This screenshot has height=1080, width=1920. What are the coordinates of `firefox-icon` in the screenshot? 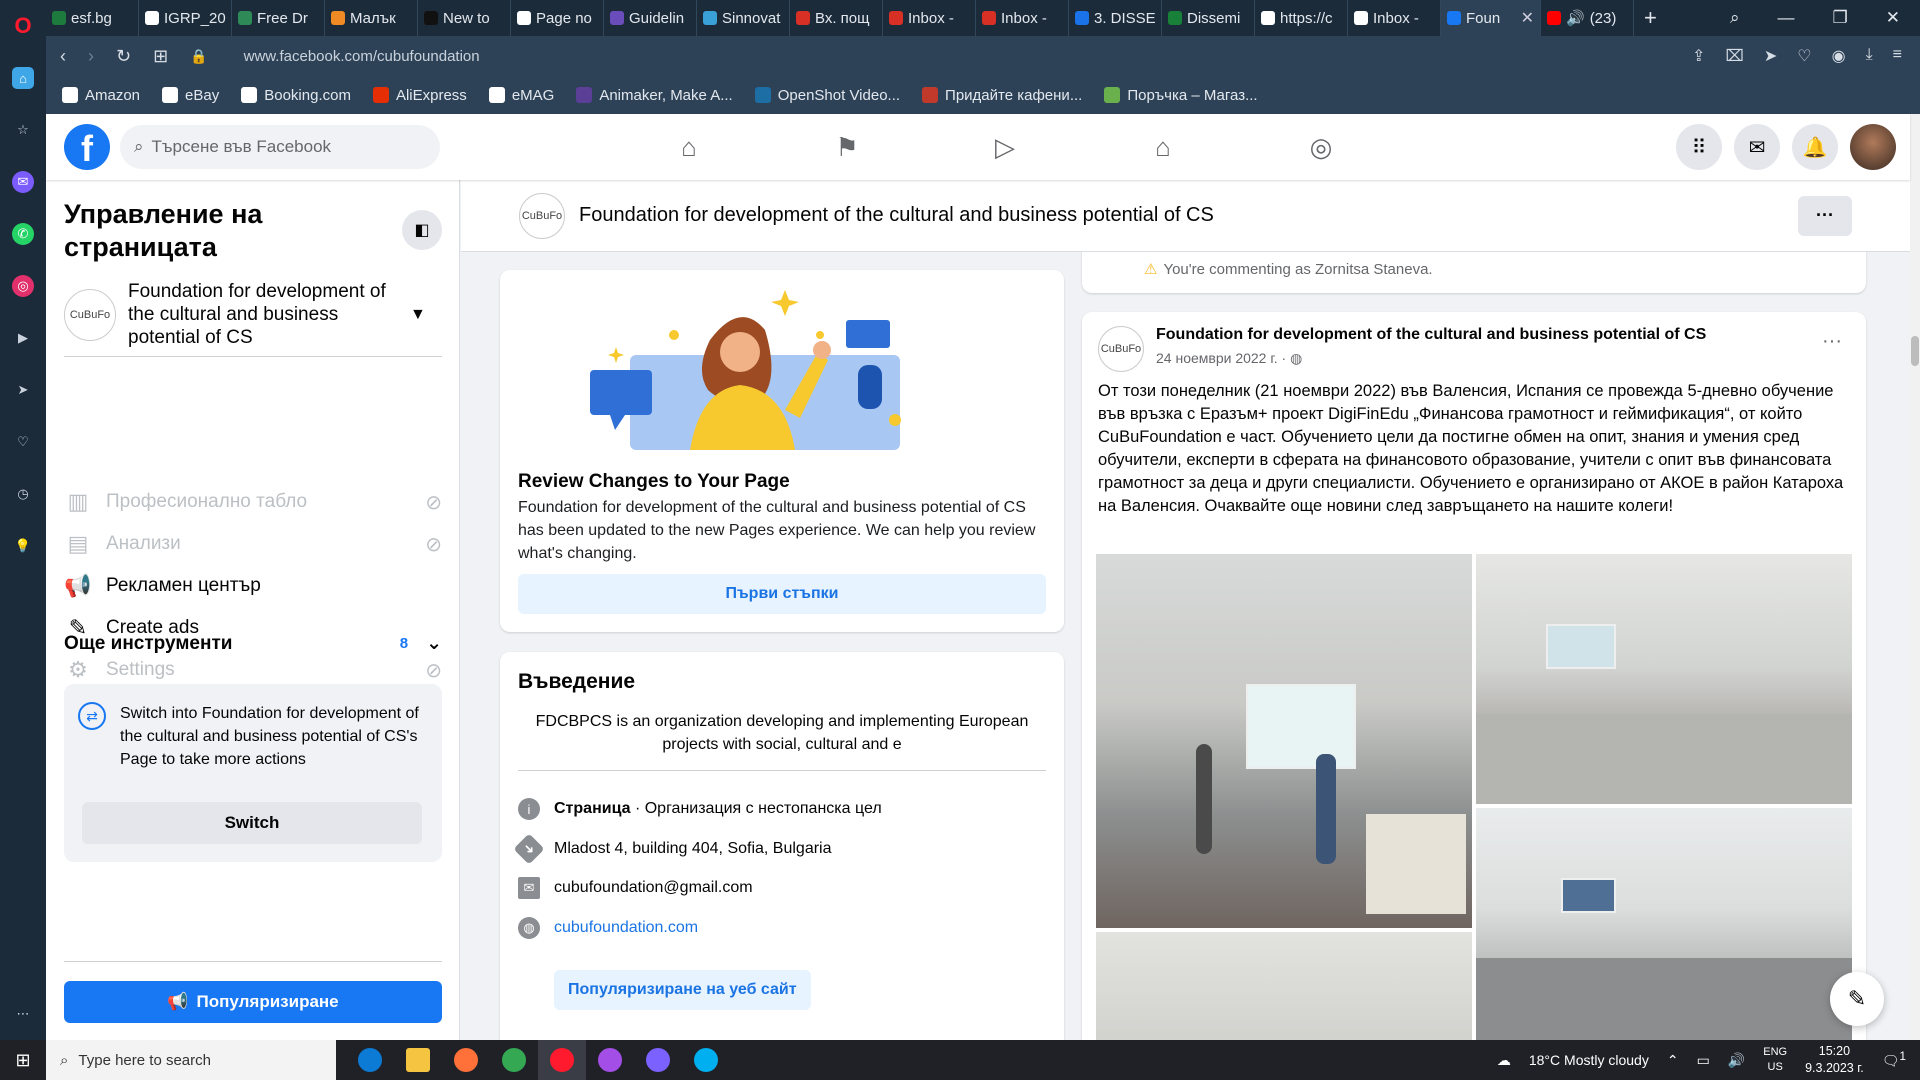 It's located at (466, 1060).